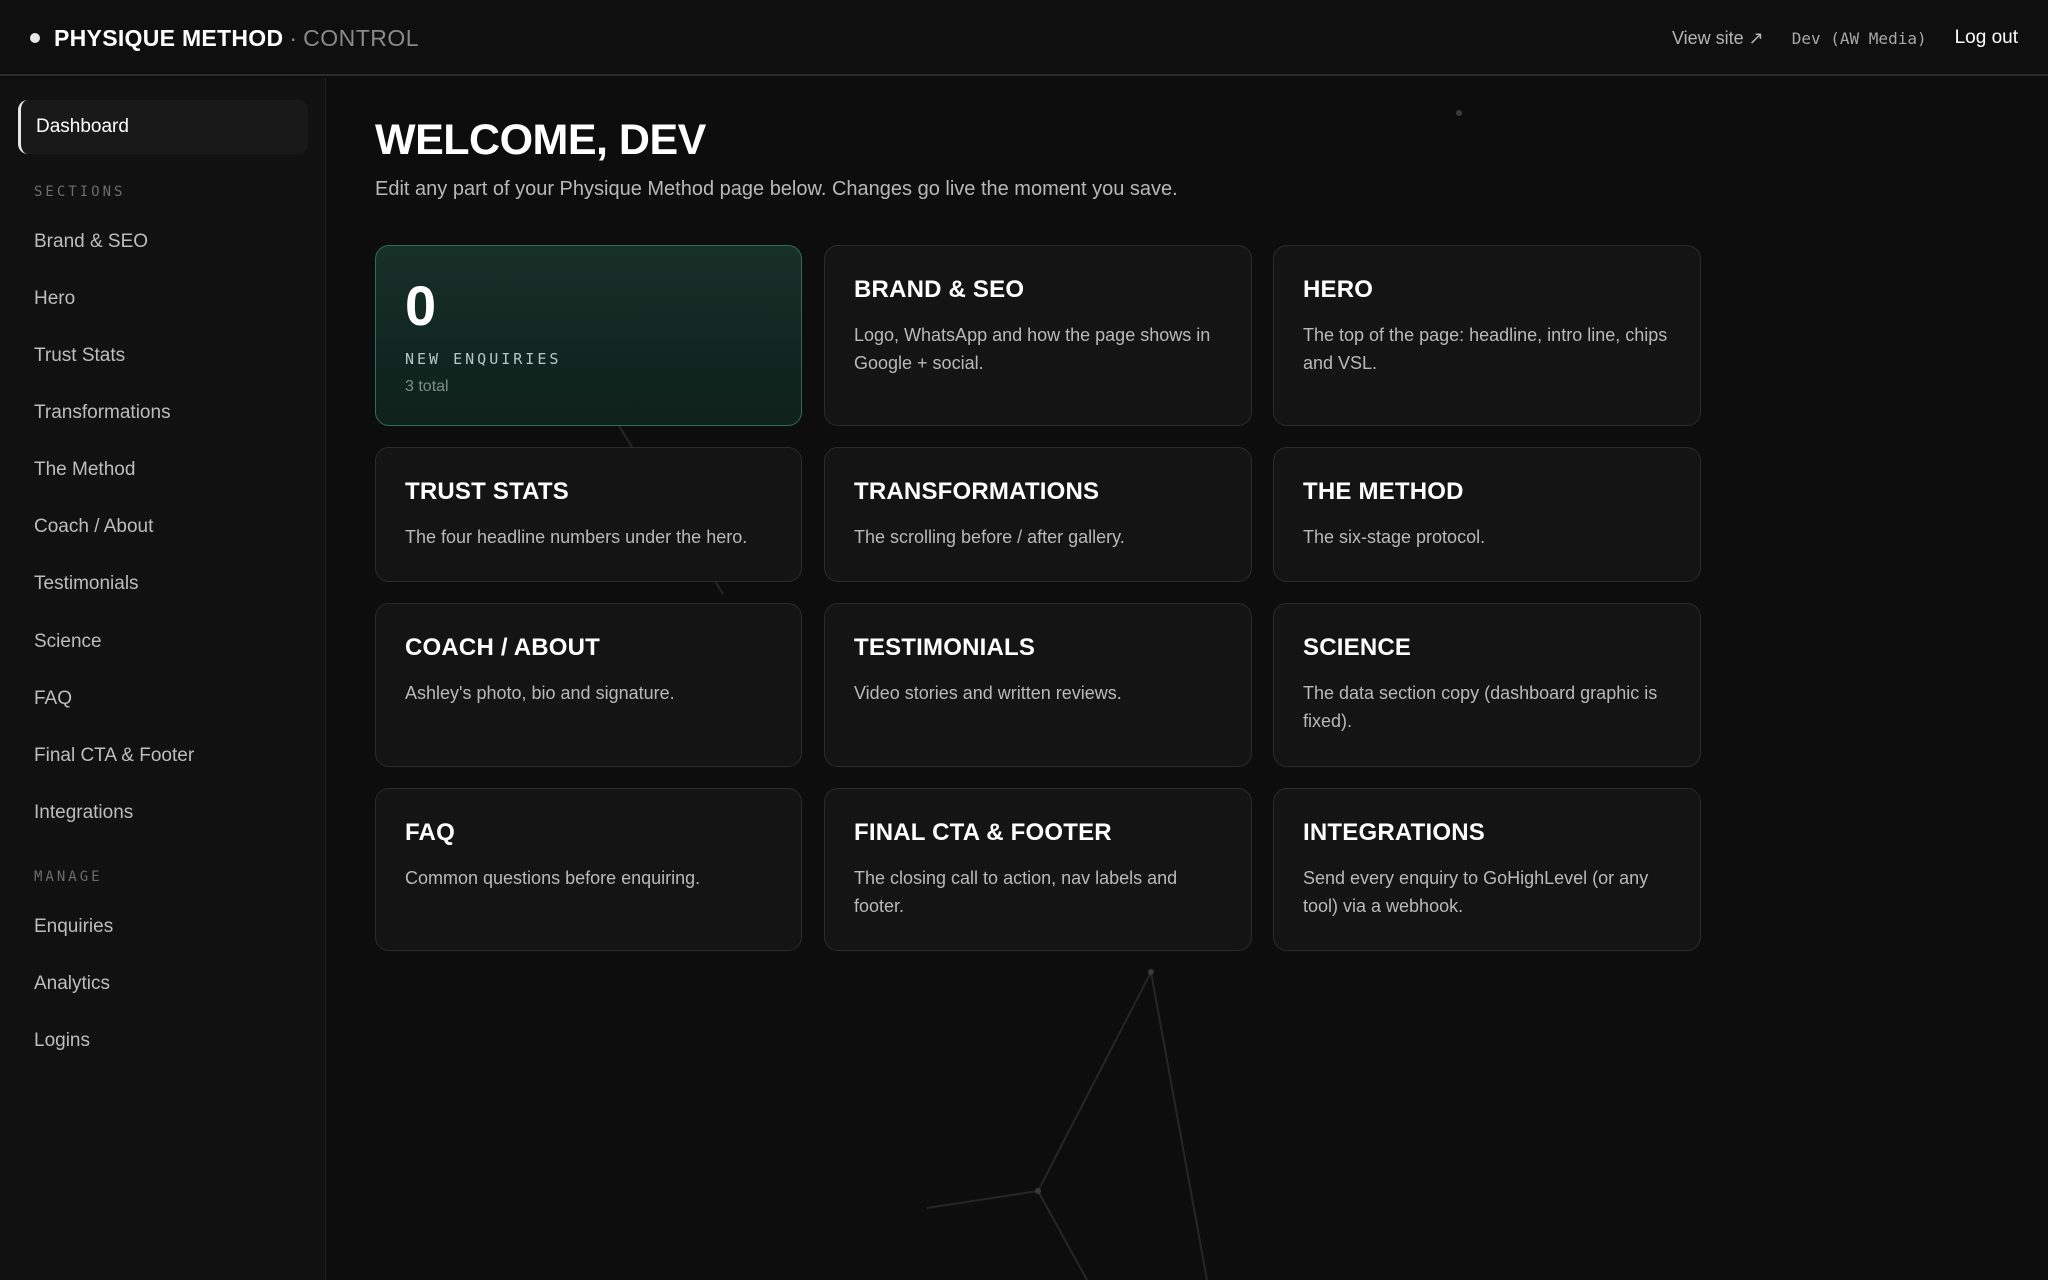 The image size is (2048, 1280). I want to click on page-title: WELCOME, DEV, so click(540, 140).